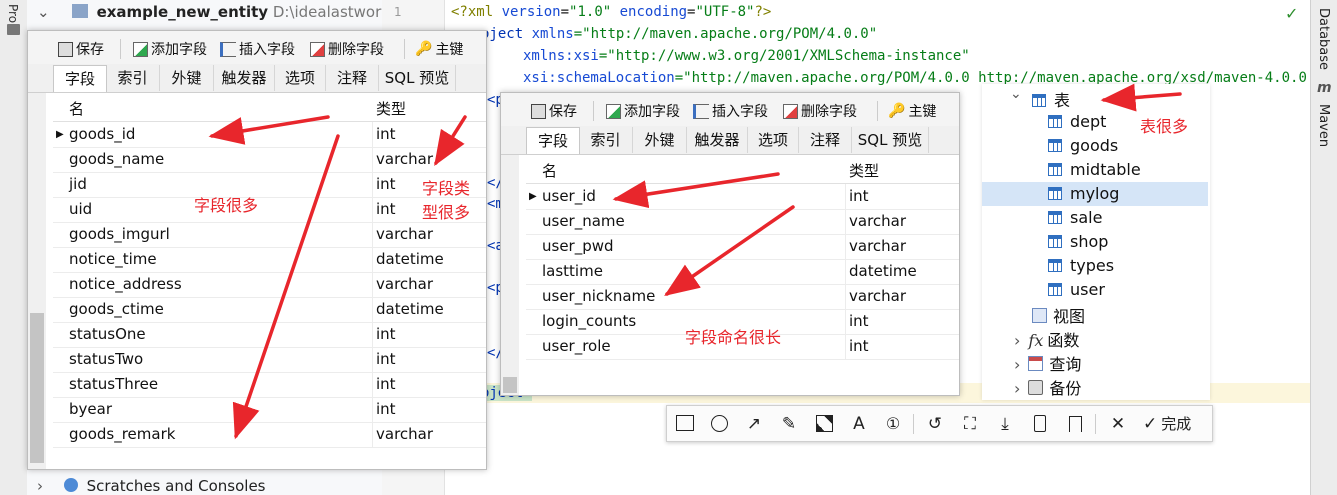  What do you see at coordinates (1095, 146) in the screenshot?
I see `tree-table-goods: goods` at bounding box center [1095, 146].